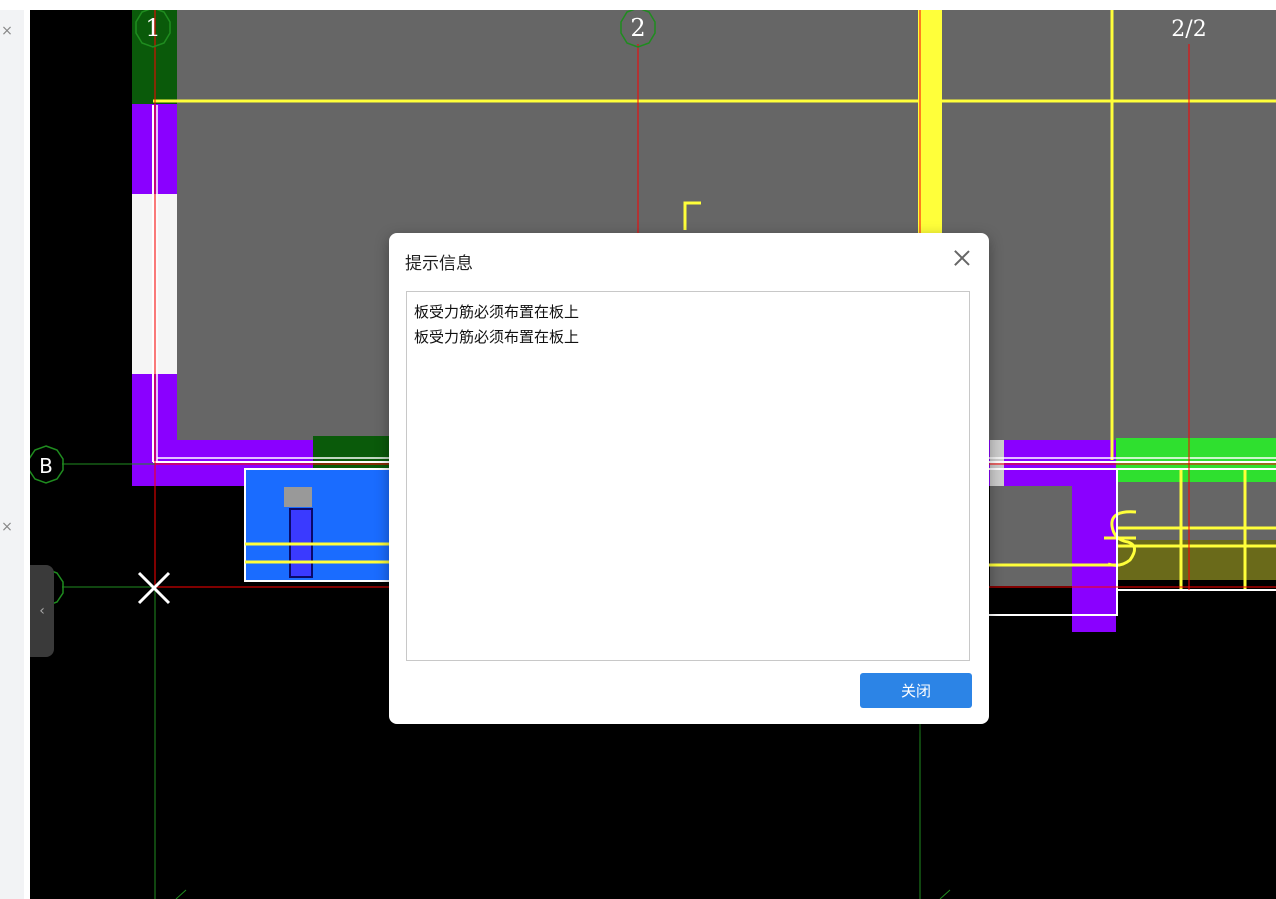 This screenshot has width=1276, height=899. I want to click on gray-block, so click(298, 497).